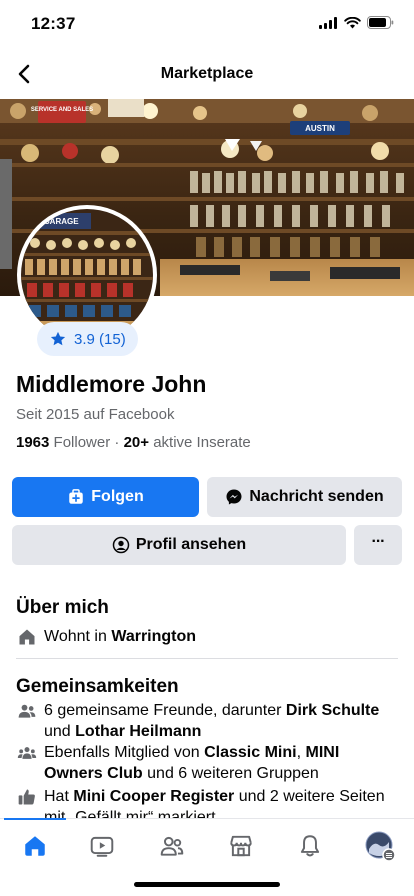  Describe the element at coordinates (62, 110) in the screenshot. I see `cover-sign-service: SERVICE AND SALES` at that location.